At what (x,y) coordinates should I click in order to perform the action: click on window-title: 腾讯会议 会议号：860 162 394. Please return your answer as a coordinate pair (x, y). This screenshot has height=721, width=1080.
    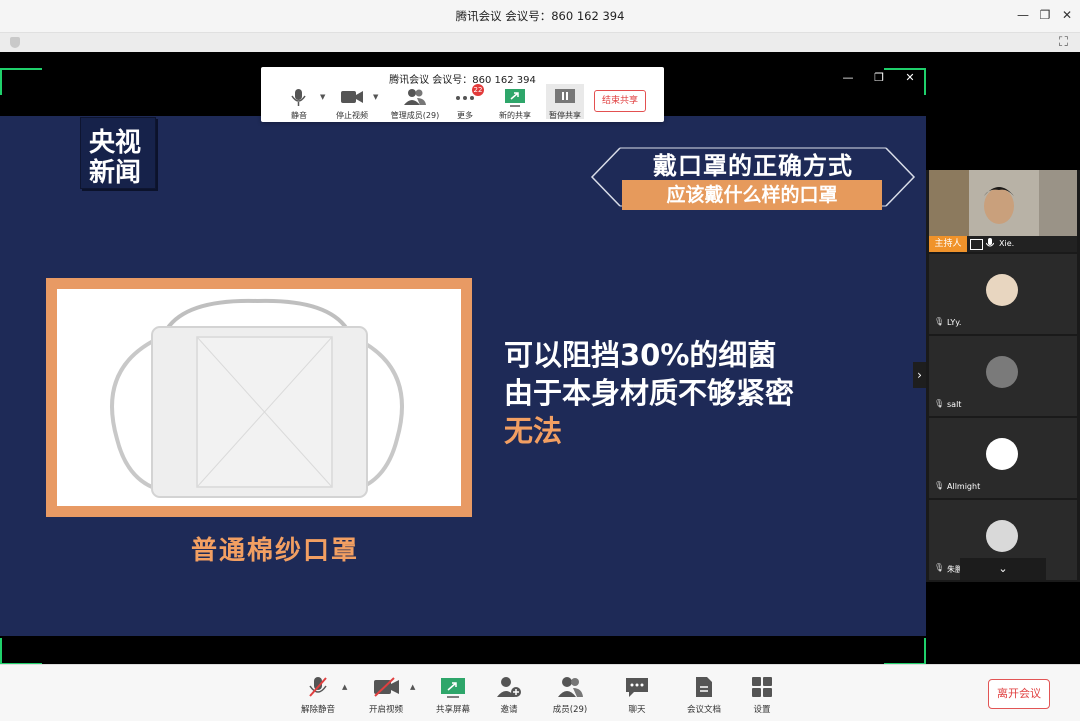
    Looking at the image, I should click on (540, 16).